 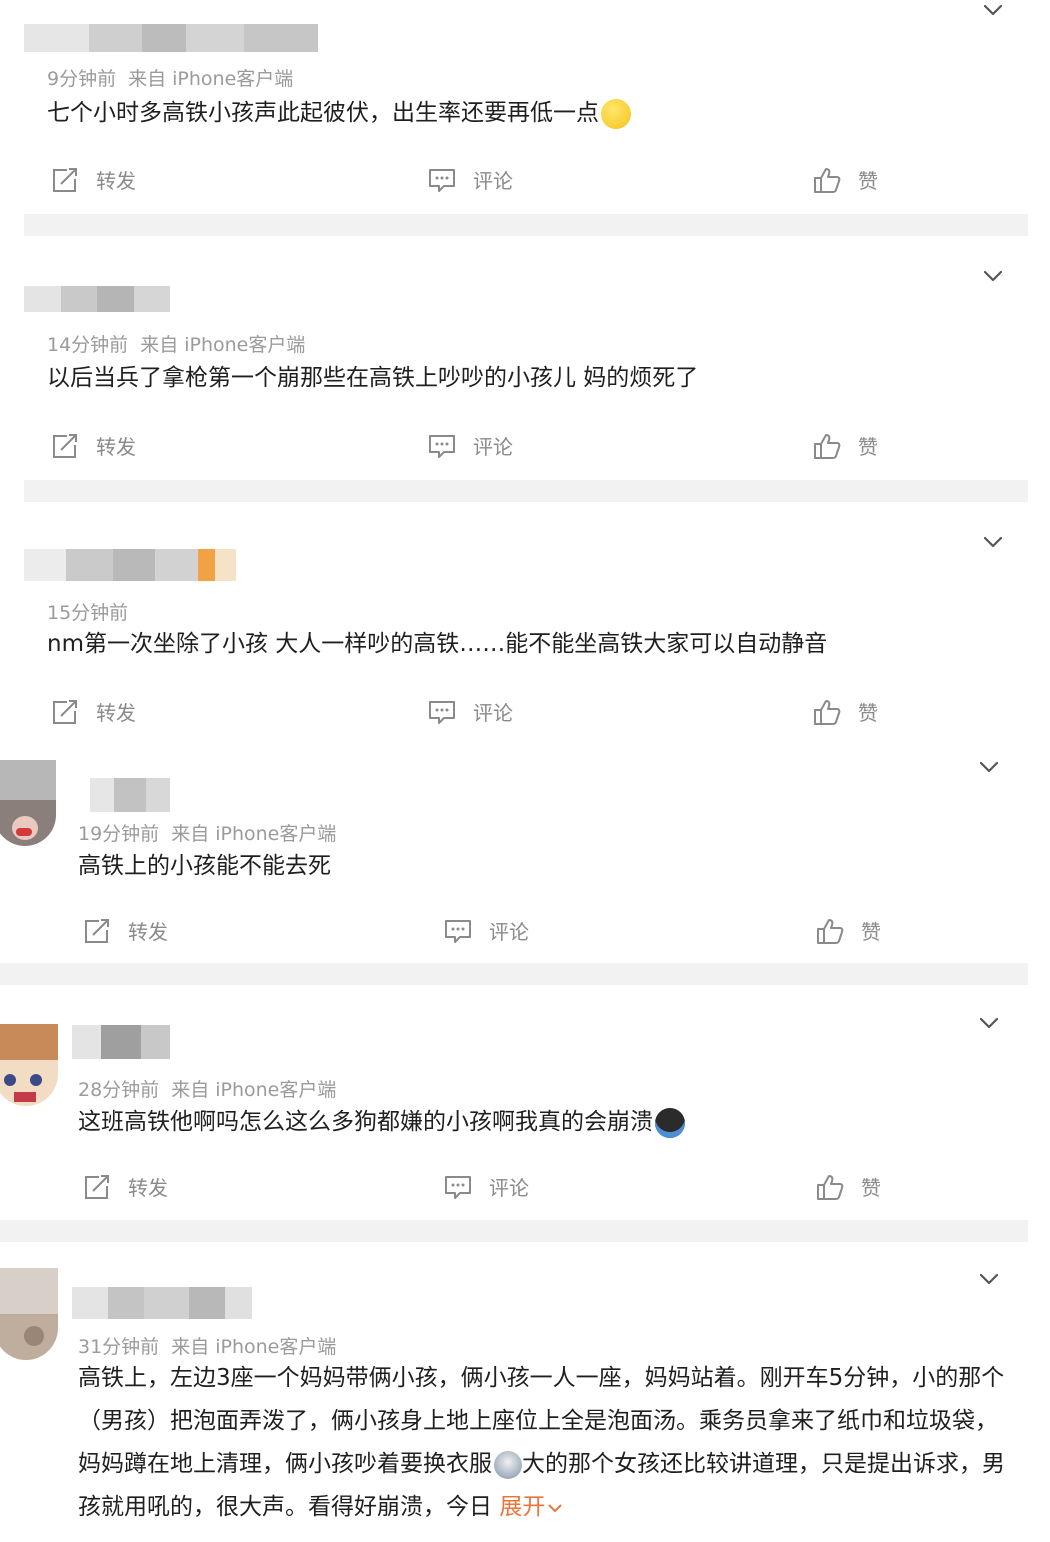 I want to click on post-text: 这班高铁他啊吗怎么这么多狗都嫌的小孩啊我真的会崩溃, so click(x=381, y=1122).